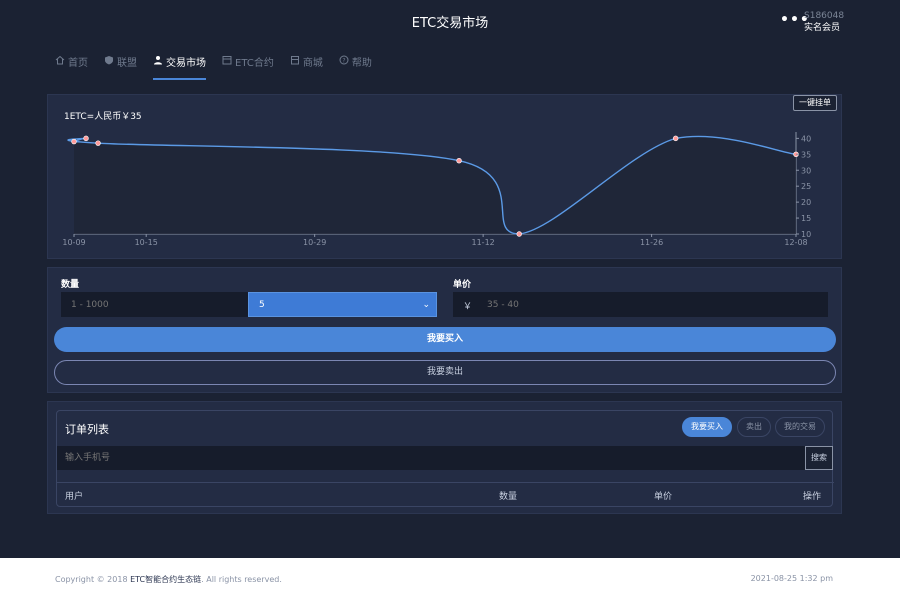 Image resolution: width=900 pixels, height=600 pixels. Describe the element at coordinates (445, 372) in the screenshot. I see `sell-button: 我要卖出` at that location.